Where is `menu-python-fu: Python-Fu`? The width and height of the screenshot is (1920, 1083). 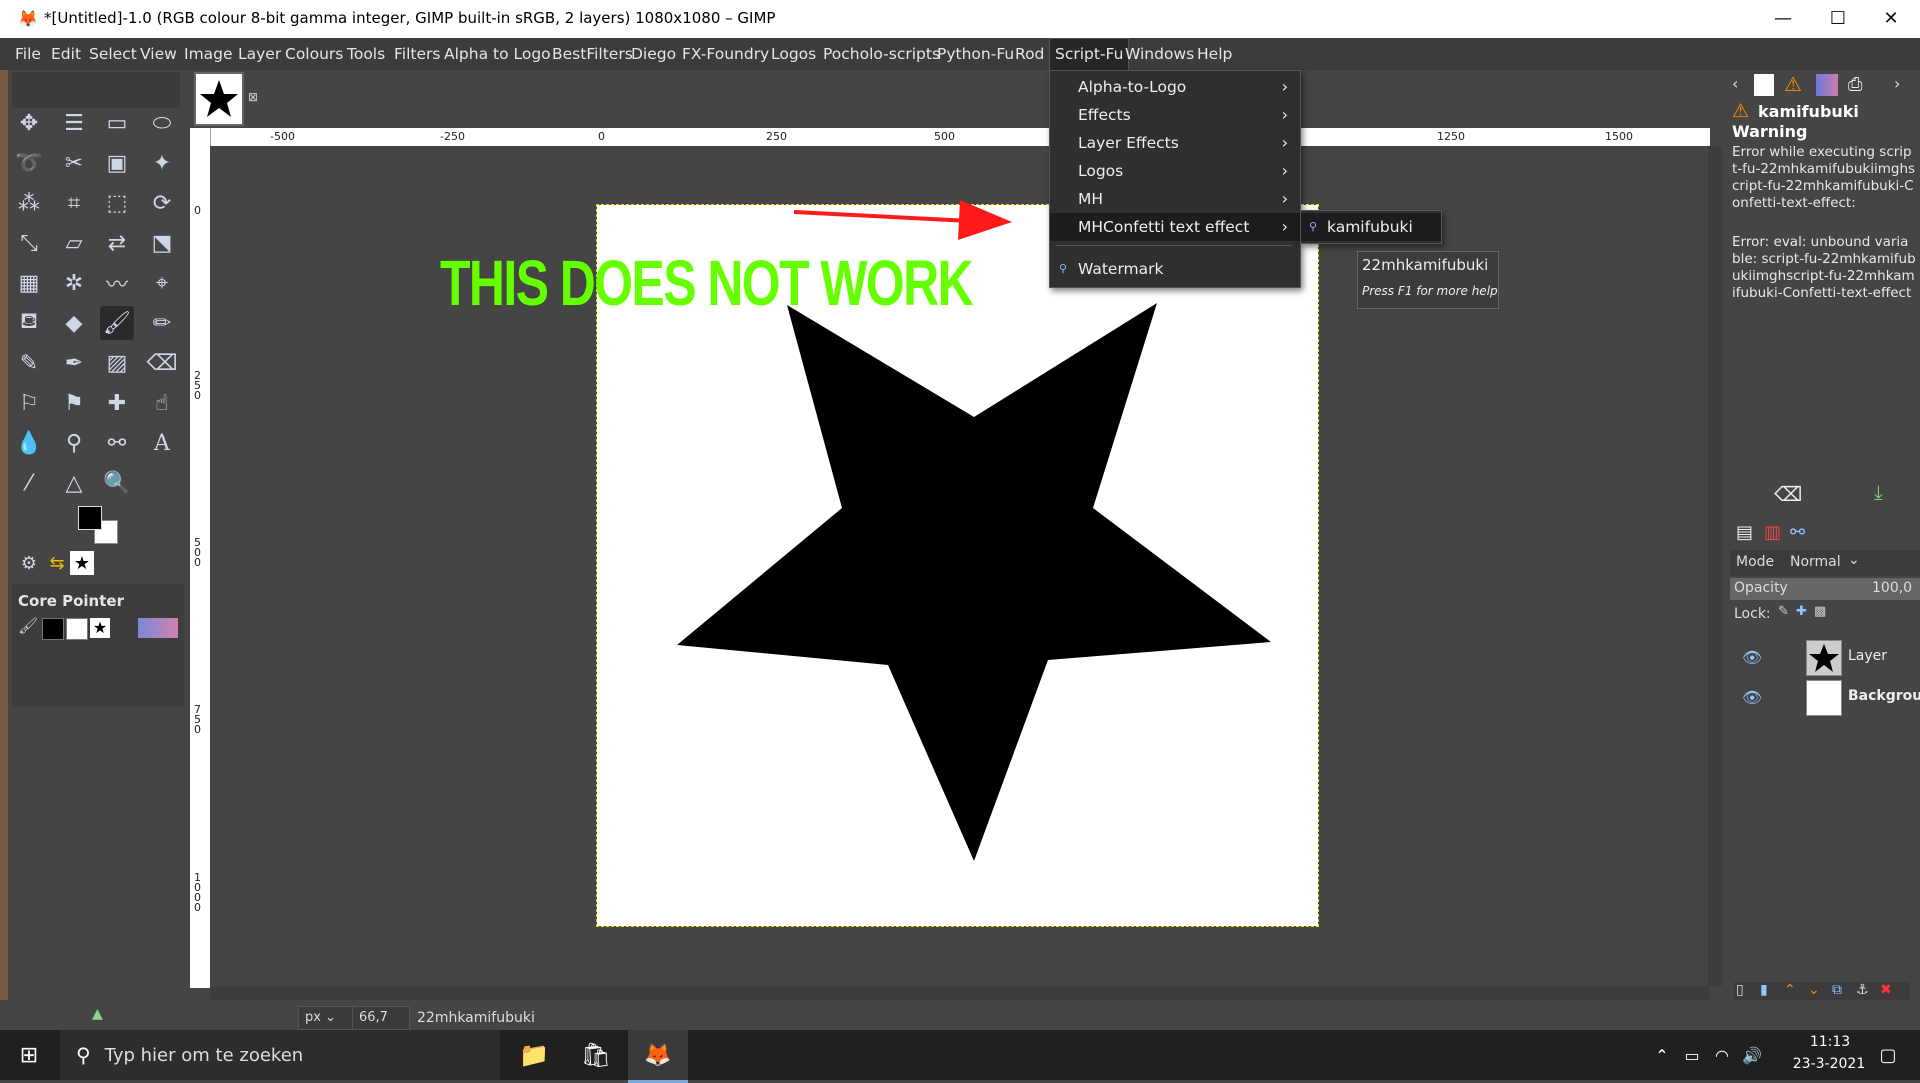
menu-python-fu: Python-Fu is located at coordinates (975, 54).